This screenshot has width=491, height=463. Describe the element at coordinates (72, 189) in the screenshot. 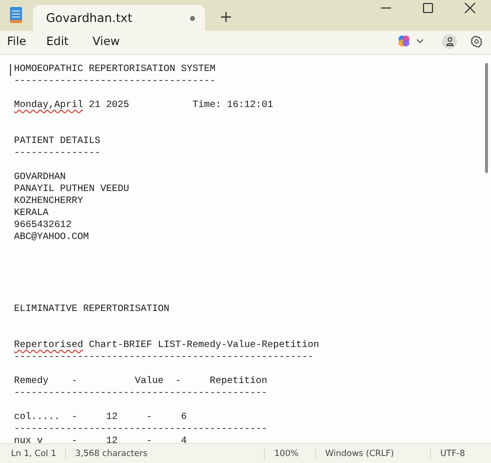

I see `text-line: PANAYIL PUTHEN VEEDU` at that location.